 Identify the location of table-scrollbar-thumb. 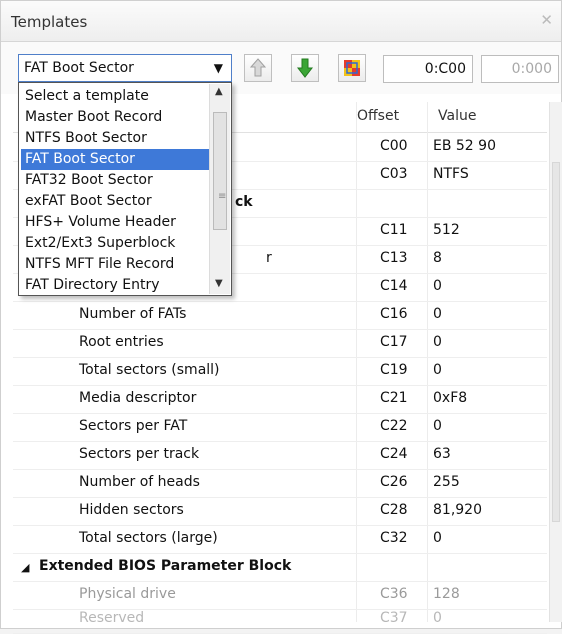
(556, 342).